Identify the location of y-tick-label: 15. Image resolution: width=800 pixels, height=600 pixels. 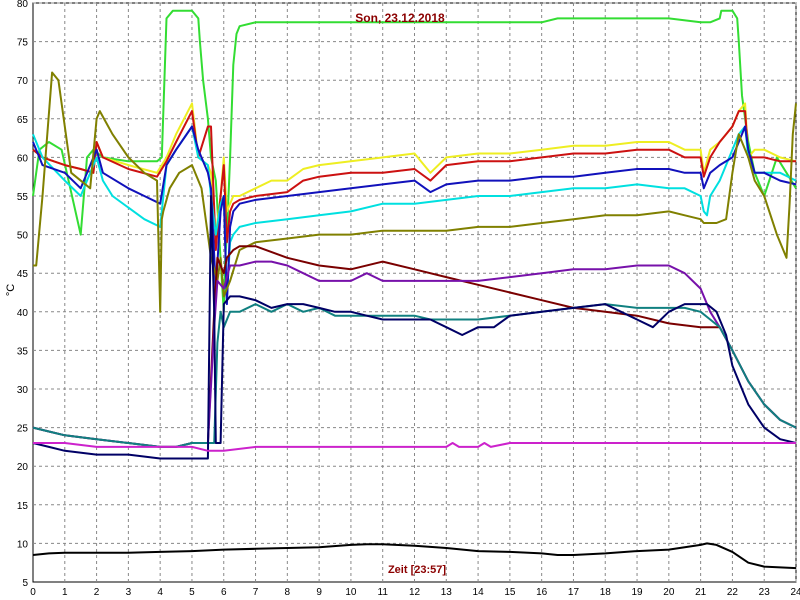
(23, 506).